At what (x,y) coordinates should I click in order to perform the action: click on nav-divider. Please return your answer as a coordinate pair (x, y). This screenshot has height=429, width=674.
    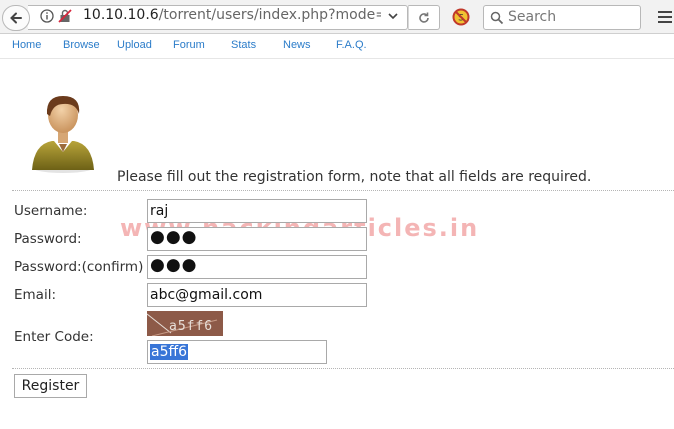
    Looking at the image, I should click on (337, 58).